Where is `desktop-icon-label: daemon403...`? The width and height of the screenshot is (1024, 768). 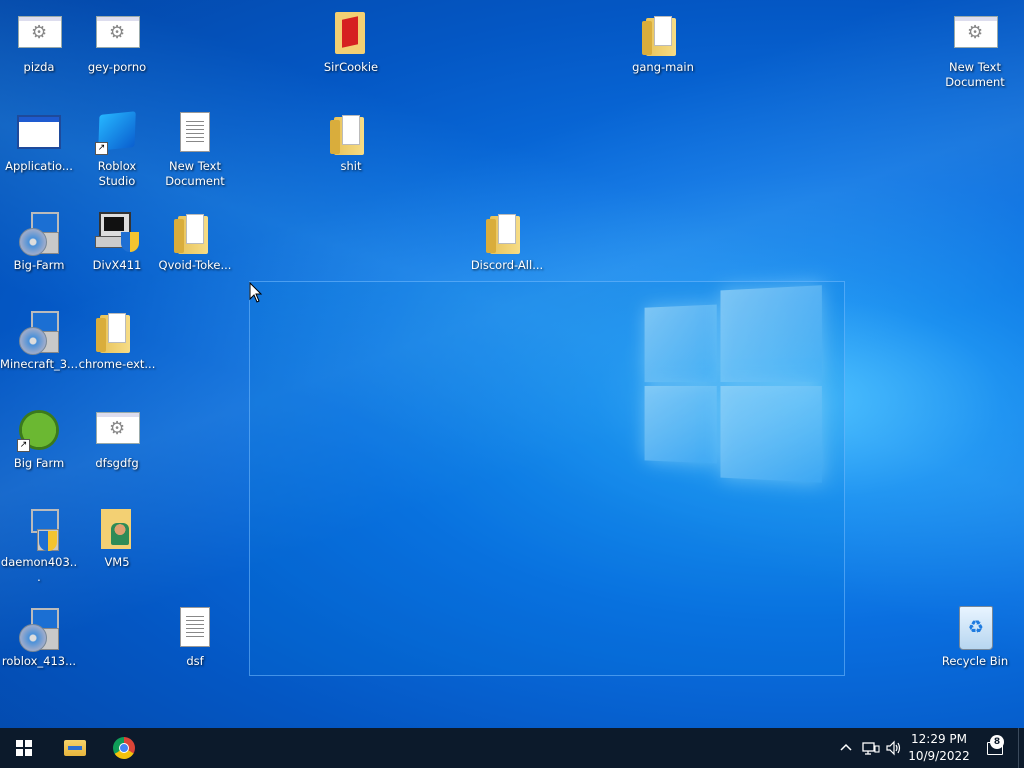
desktop-icon-label: daemon403... is located at coordinates (39, 569).